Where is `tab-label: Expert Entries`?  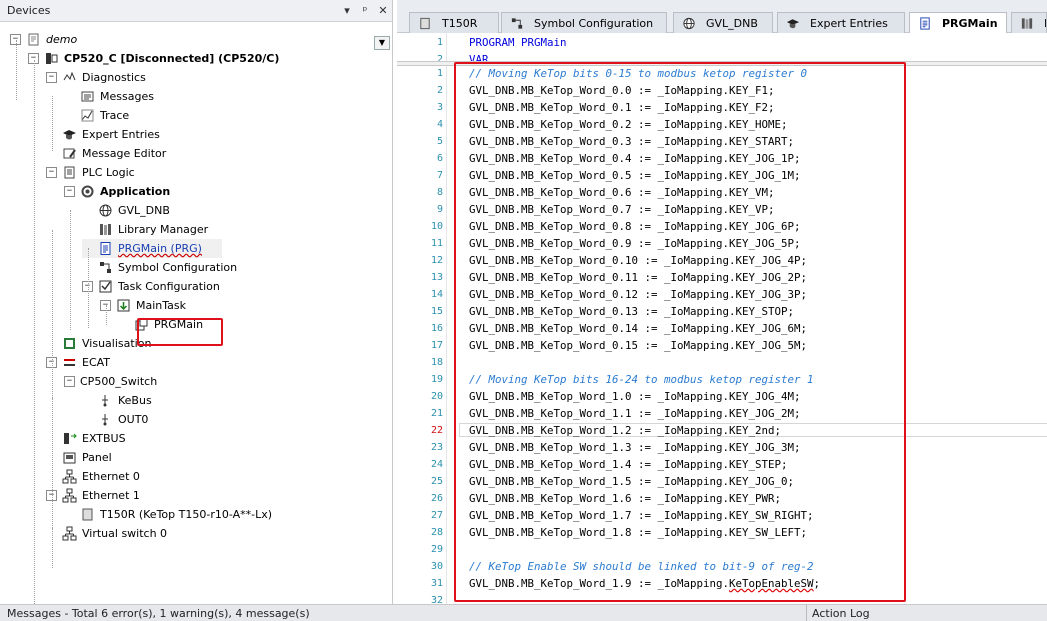
tab-label: Expert Entries is located at coordinates (849, 23).